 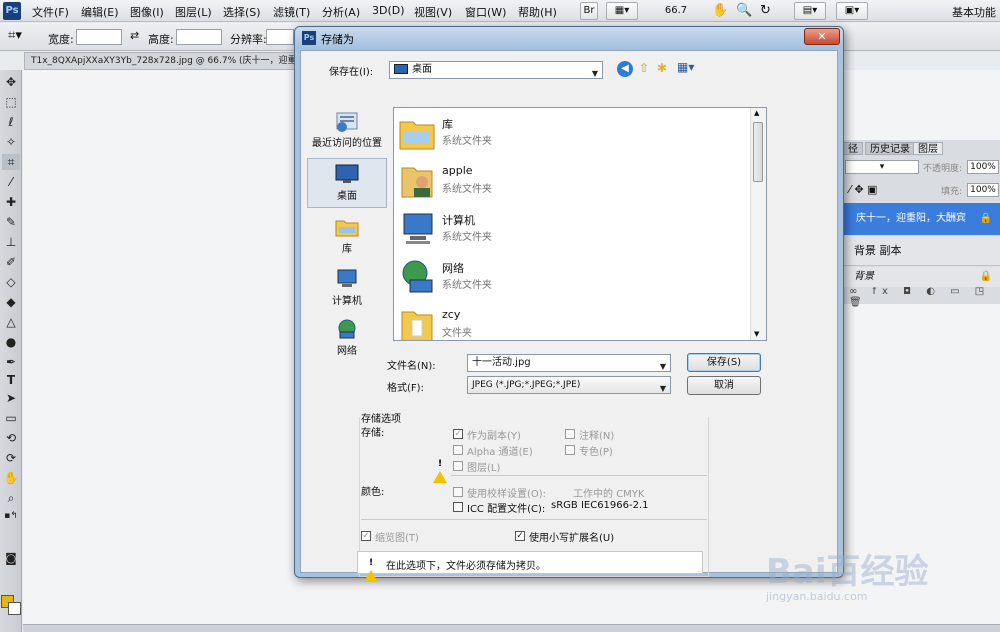 What do you see at coordinates (458, 466) in the screenshot?
I see `layers-checkbox` at bounding box center [458, 466].